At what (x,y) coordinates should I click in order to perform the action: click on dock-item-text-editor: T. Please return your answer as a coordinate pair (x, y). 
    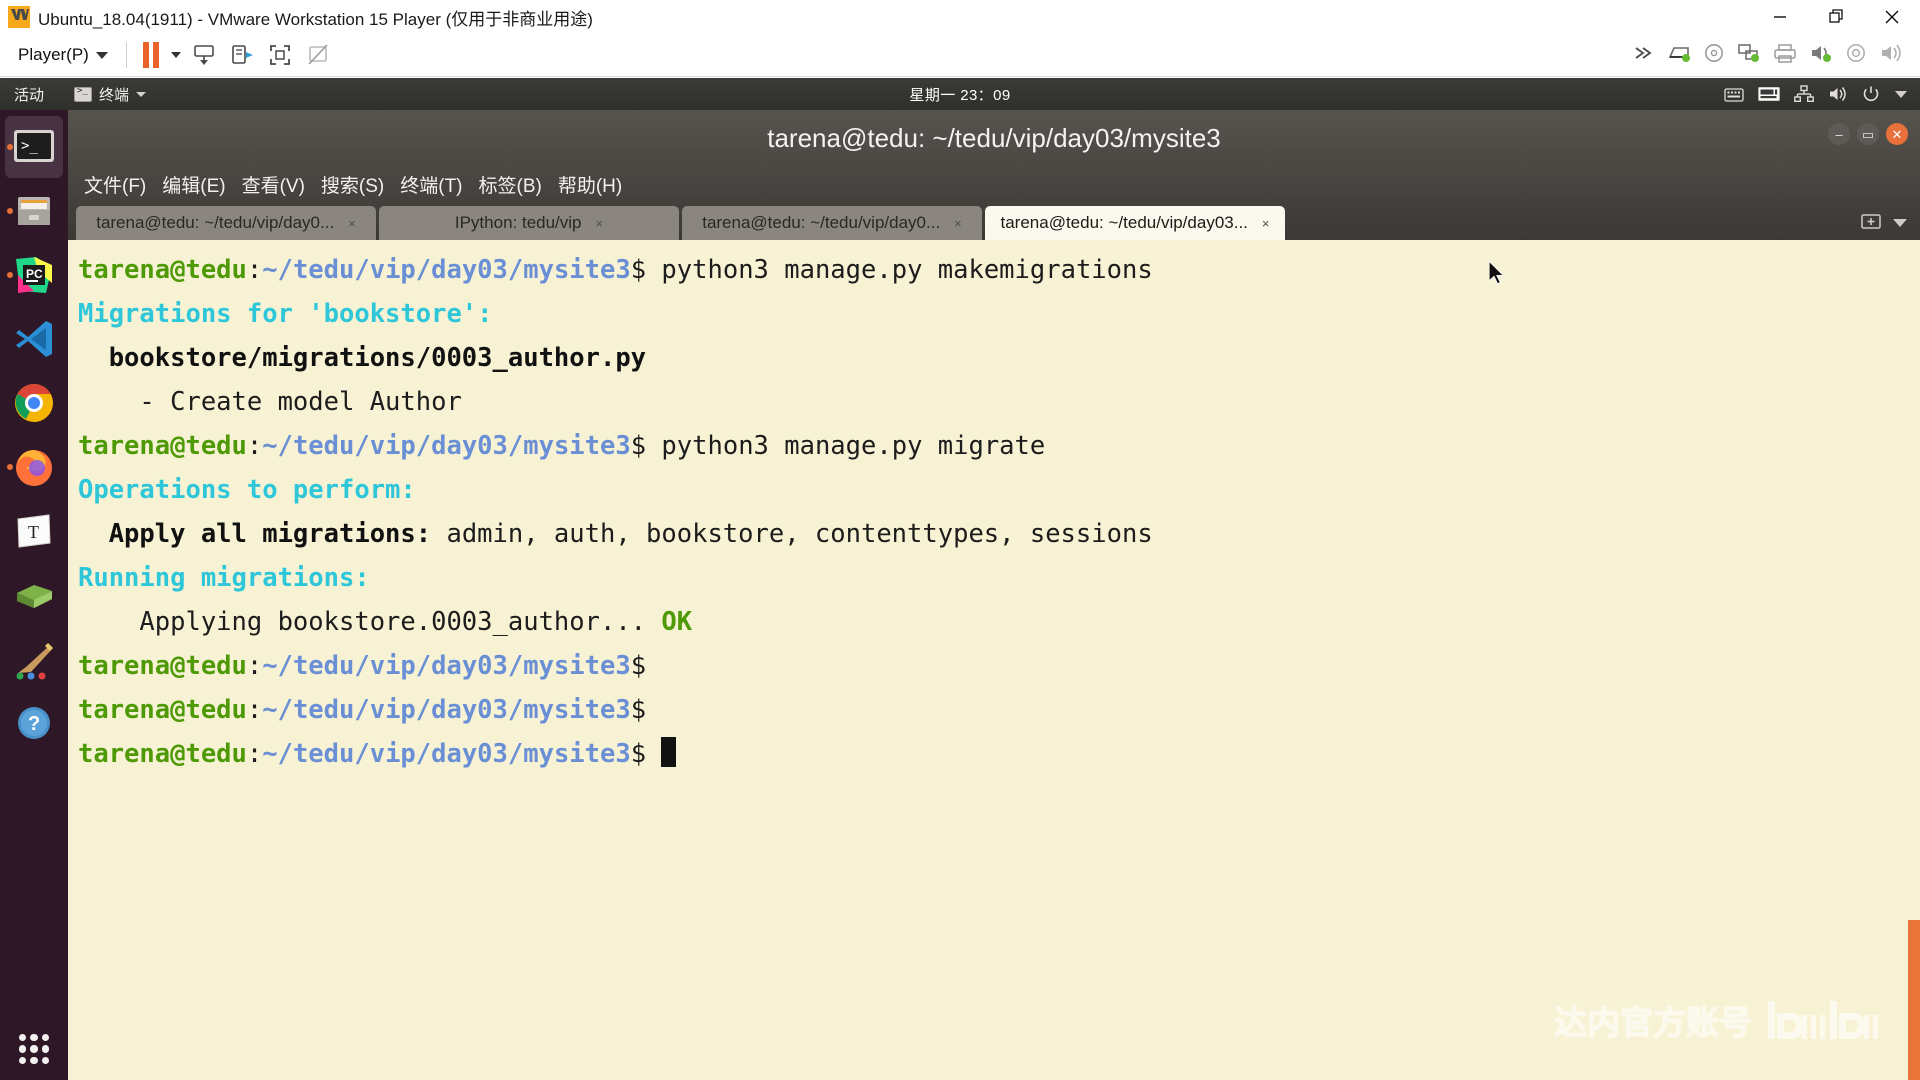
    Looking at the image, I should click on (34, 531).